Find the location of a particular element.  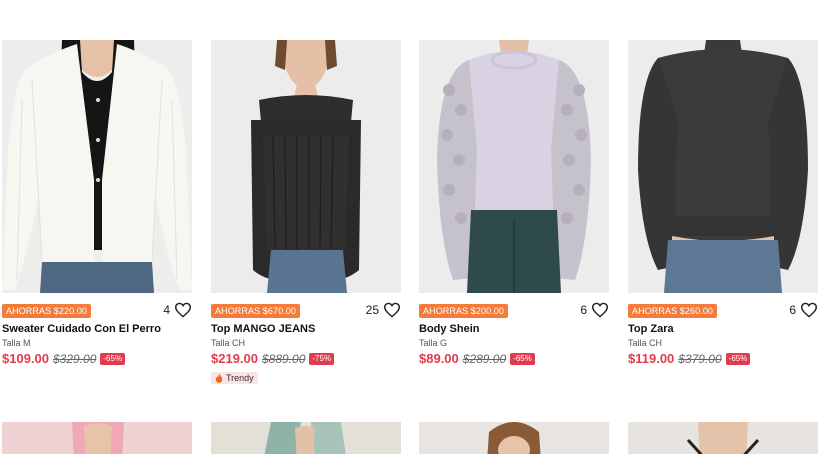

original-price: $329.00 is located at coordinates (75, 358).